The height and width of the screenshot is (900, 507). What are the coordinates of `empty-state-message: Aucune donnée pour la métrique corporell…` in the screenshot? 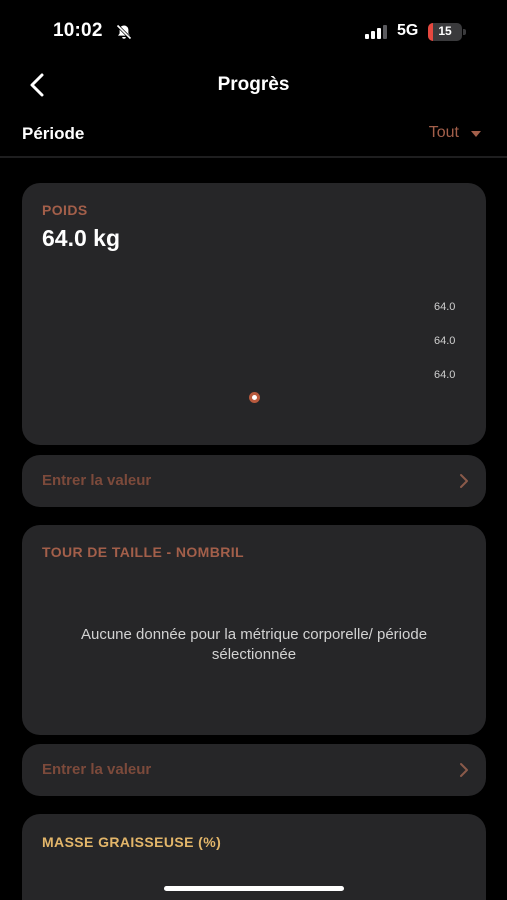 It's located at (254, 644).